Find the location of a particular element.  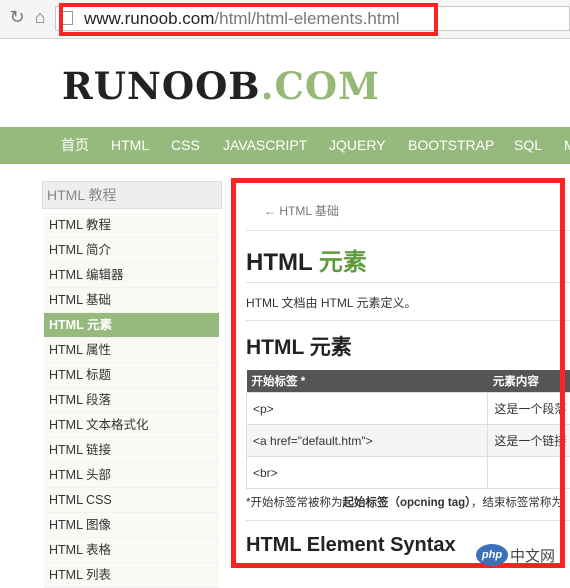

nav-item-sql: SQL is located at coordinates (528, 145).